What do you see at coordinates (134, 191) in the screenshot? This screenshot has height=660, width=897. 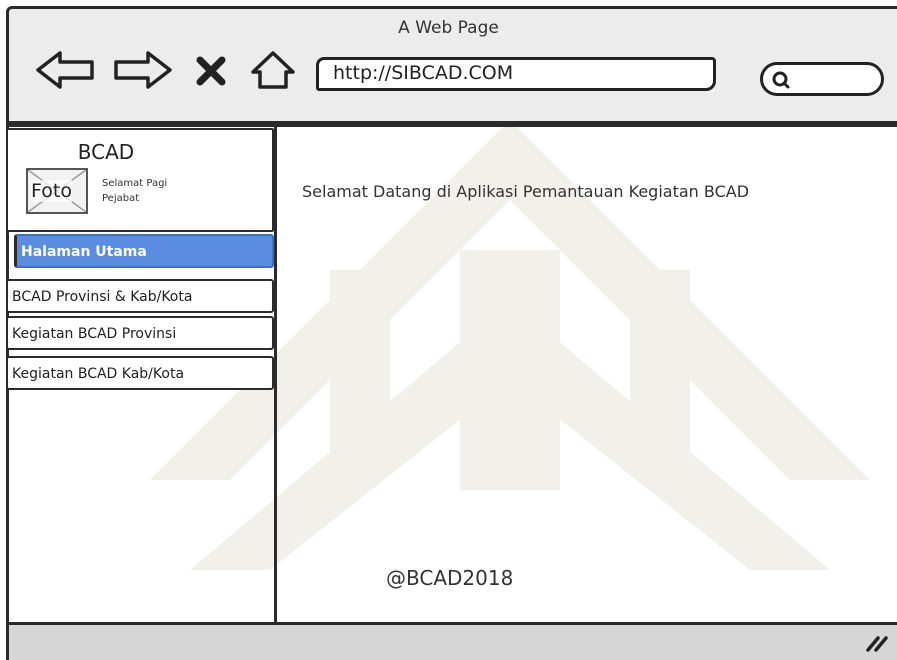 I see `profile-greeting: Selamat Pagi Pejabat` at bounding box center [134, 191].